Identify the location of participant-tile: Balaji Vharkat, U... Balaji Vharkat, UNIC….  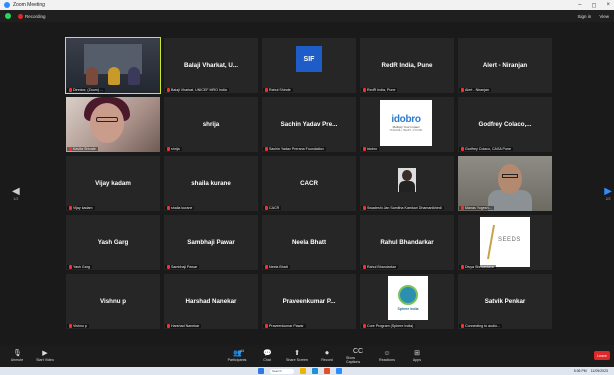
(211, 65).